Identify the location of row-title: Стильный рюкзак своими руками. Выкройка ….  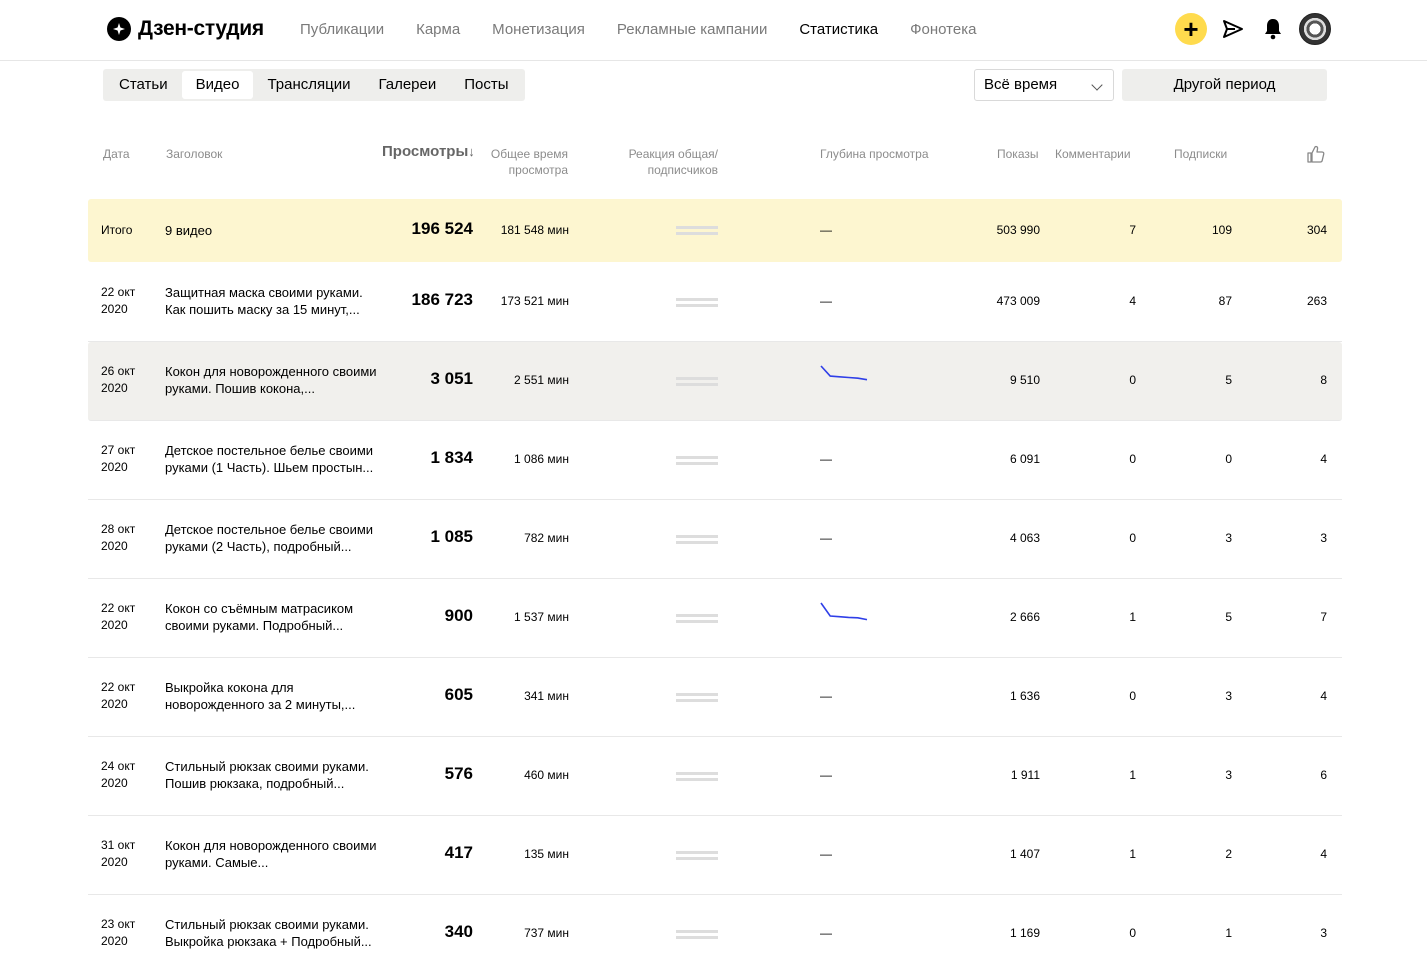
(275, 933).